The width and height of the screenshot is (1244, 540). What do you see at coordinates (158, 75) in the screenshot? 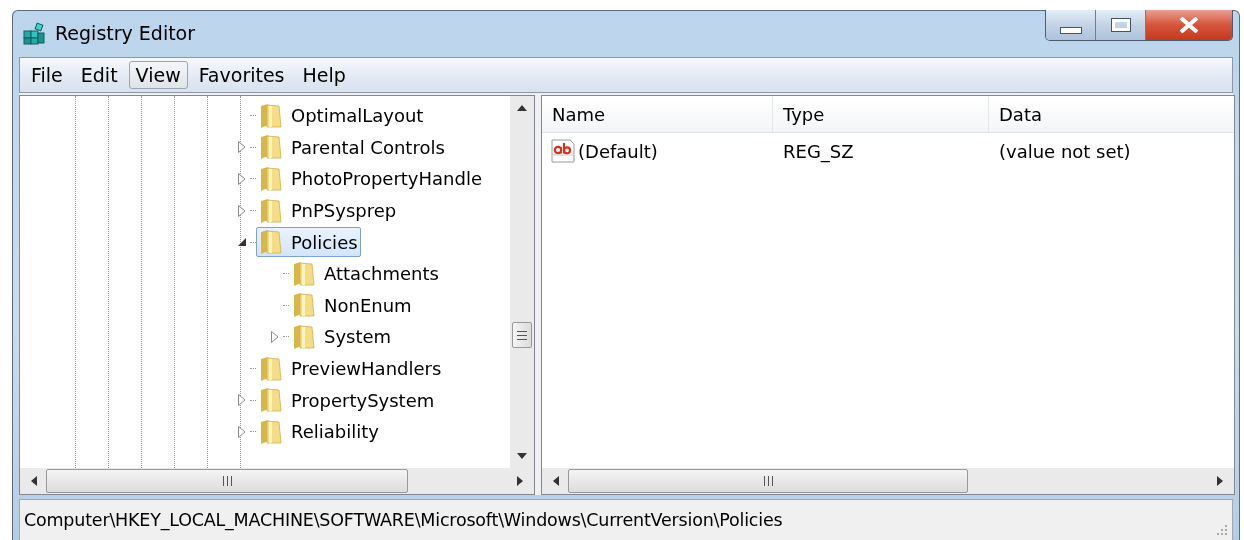
I see `menu-item: View` at bounding box center [158, 75].